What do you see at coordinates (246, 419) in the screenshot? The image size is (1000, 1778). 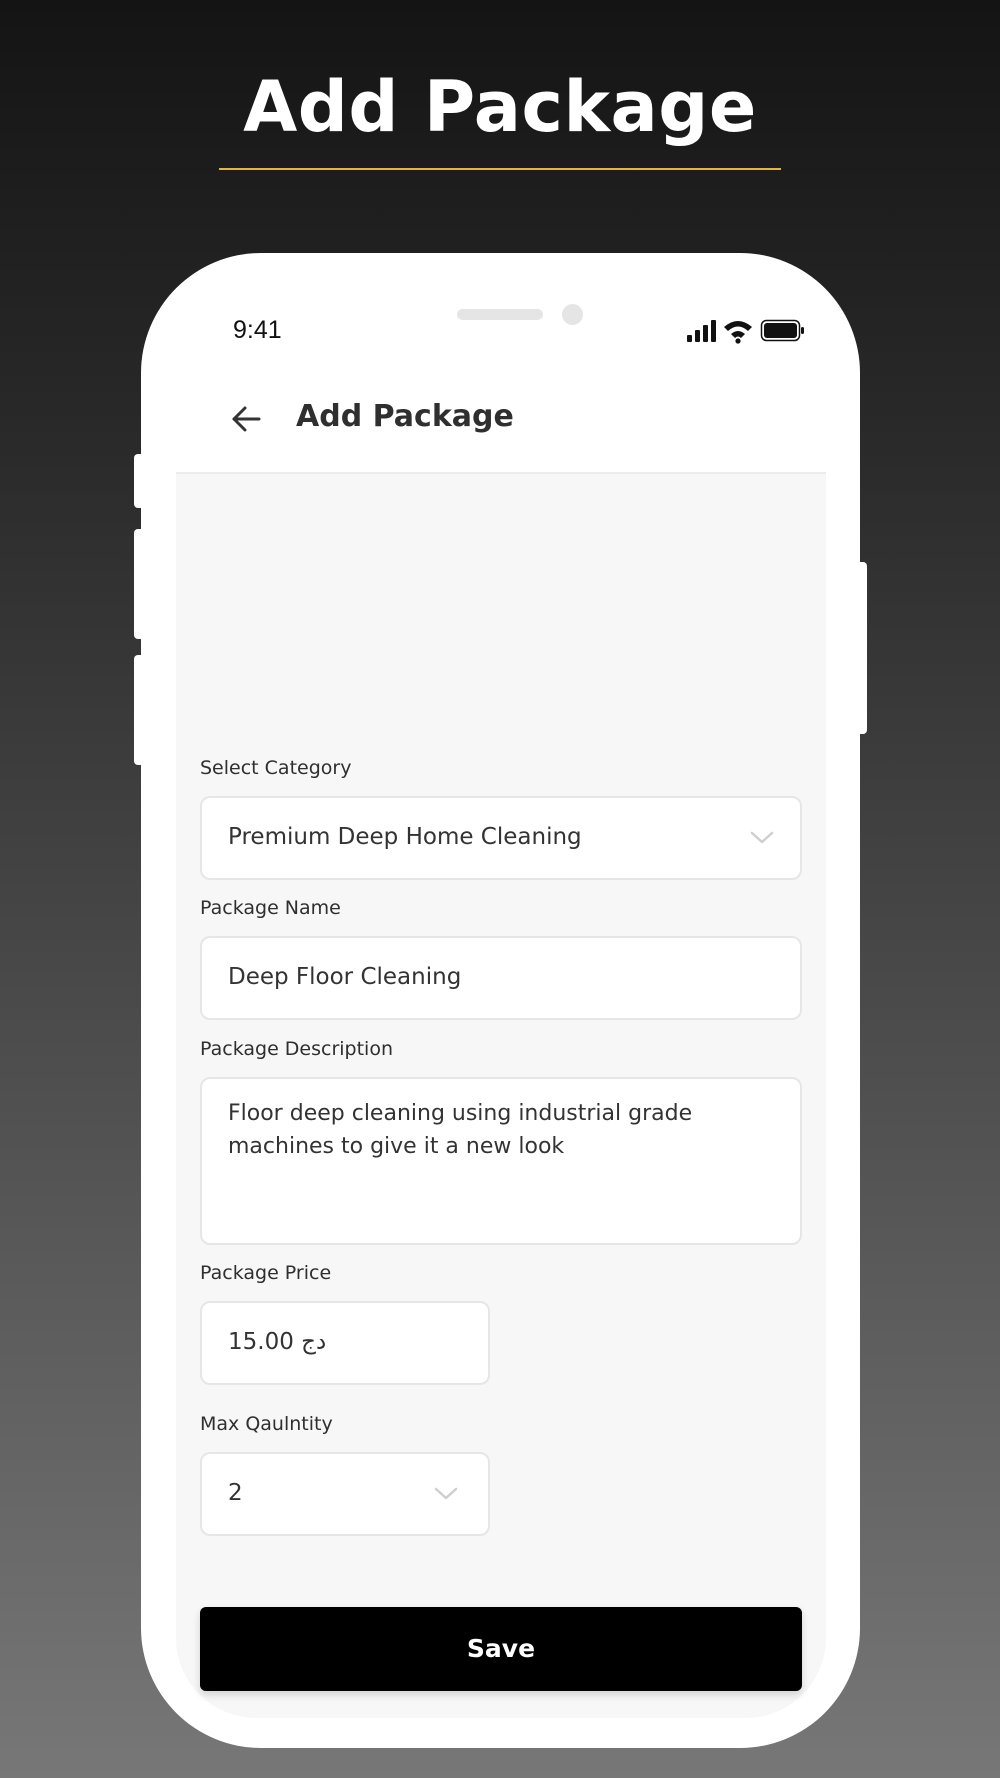 I see `arrow-left-icon` at bounding box center [246, 419].